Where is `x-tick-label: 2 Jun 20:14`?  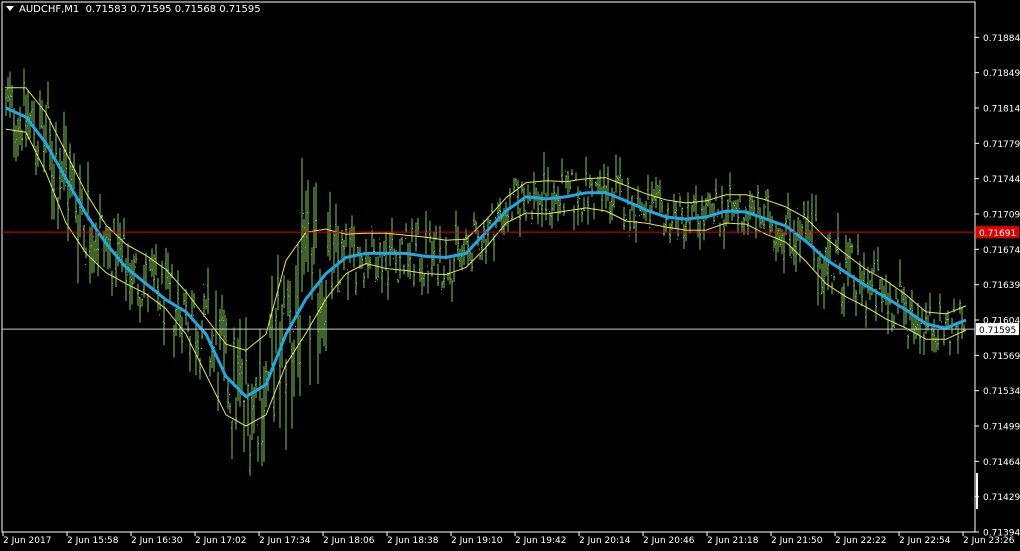
x-tick-label: 2 Jun 20:14 is located at coordinates (605, 541).